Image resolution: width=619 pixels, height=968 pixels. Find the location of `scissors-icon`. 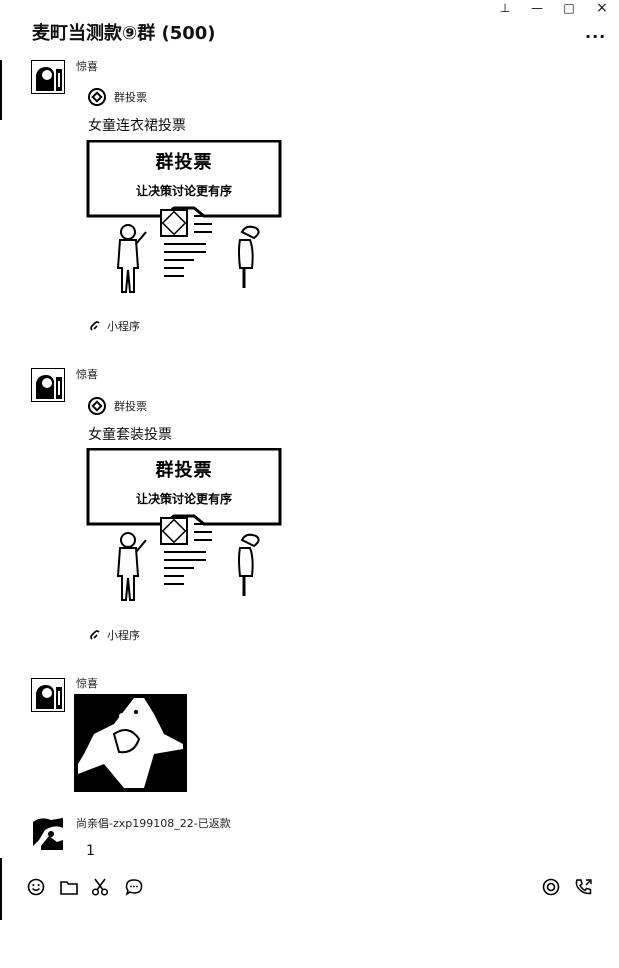

scissors-icon is located at coordinates (100, 887).